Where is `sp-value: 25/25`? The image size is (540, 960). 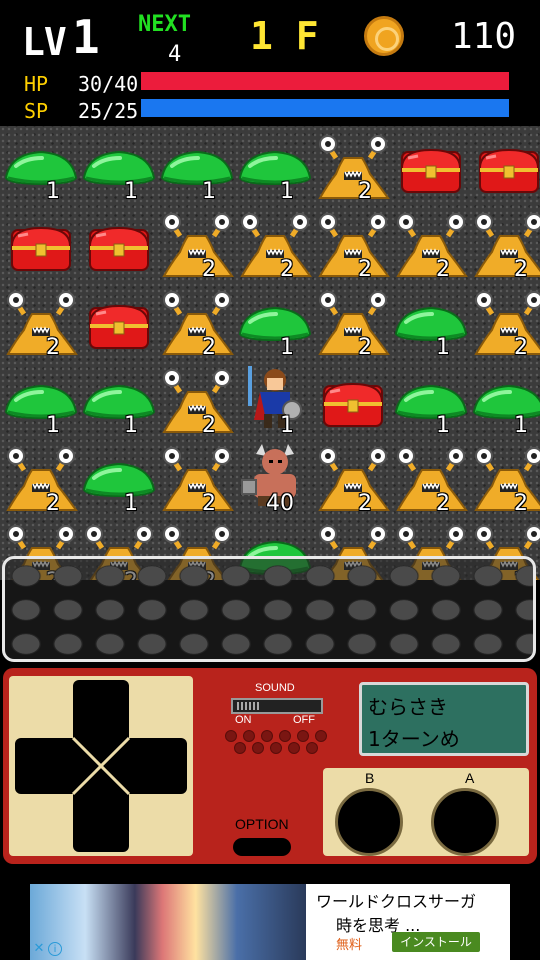 sp-value: 25/25 is located at coordinates (108, 111).